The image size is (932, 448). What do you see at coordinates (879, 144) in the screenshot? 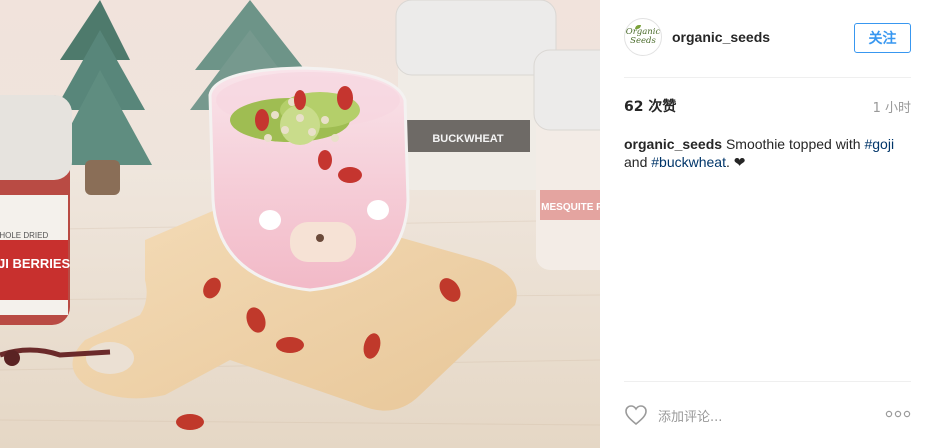
I see `hashtag-goji: #goji` at bounding box center [879, 144].